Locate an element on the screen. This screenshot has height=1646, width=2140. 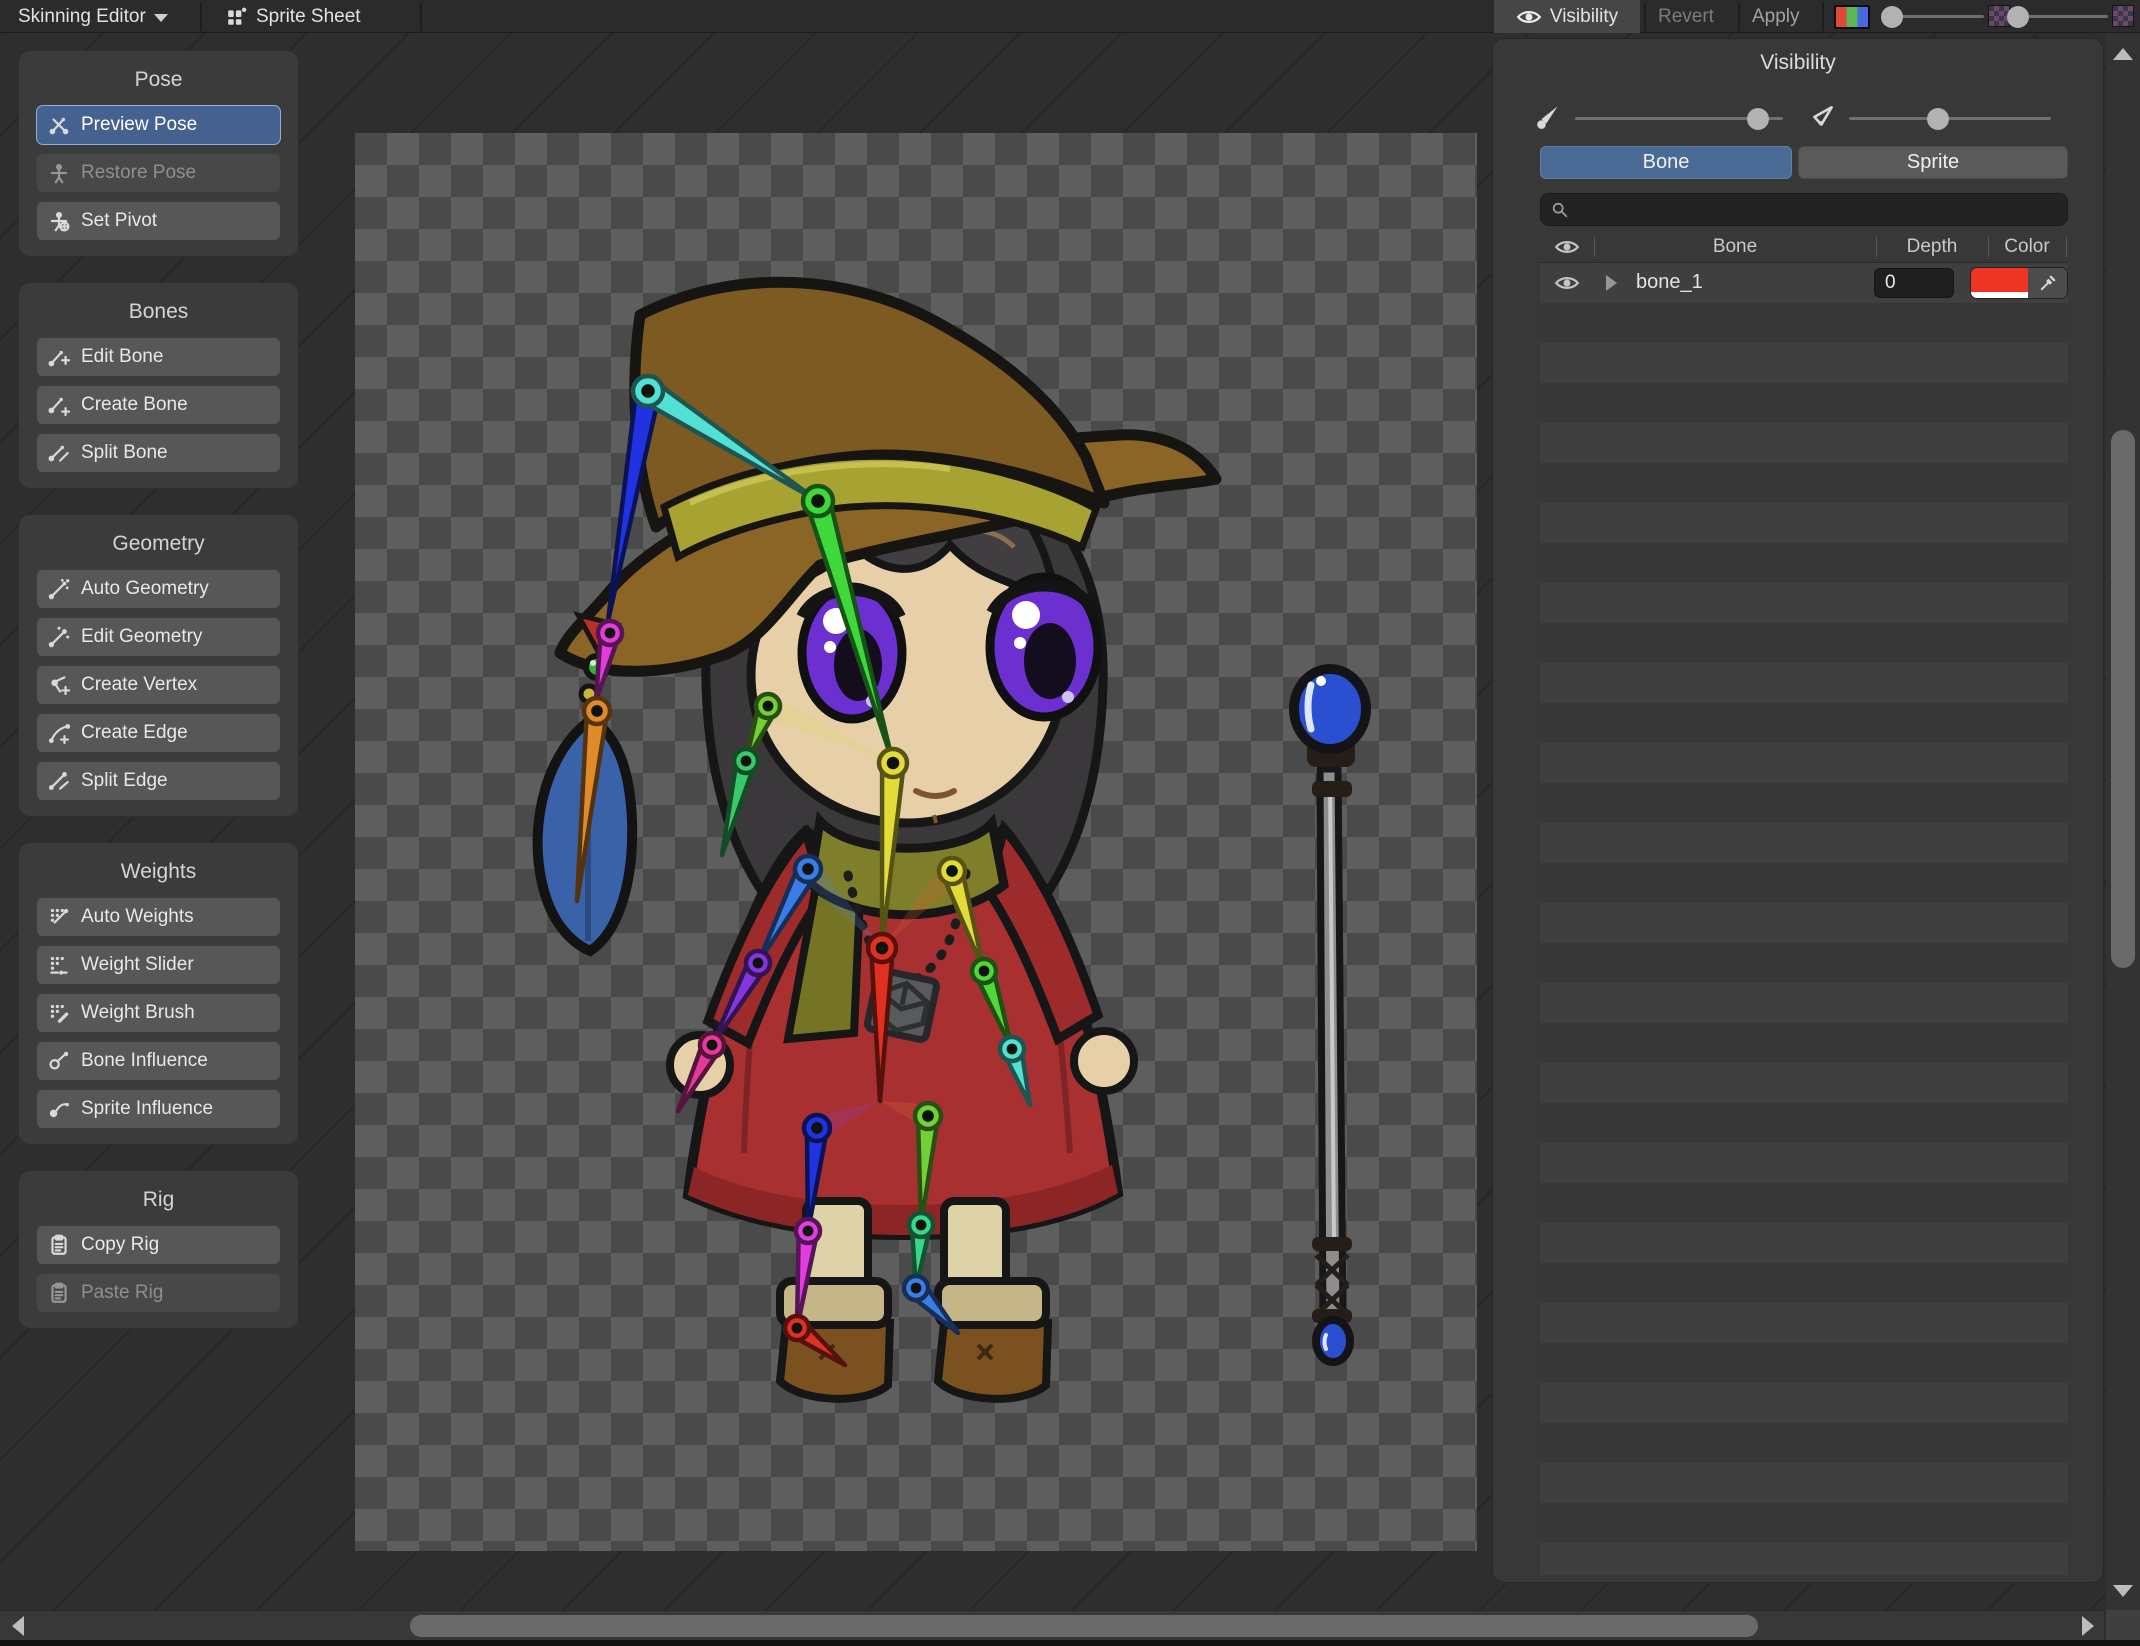
bone-name: bone_1 is located at coordinates (1669, 282).